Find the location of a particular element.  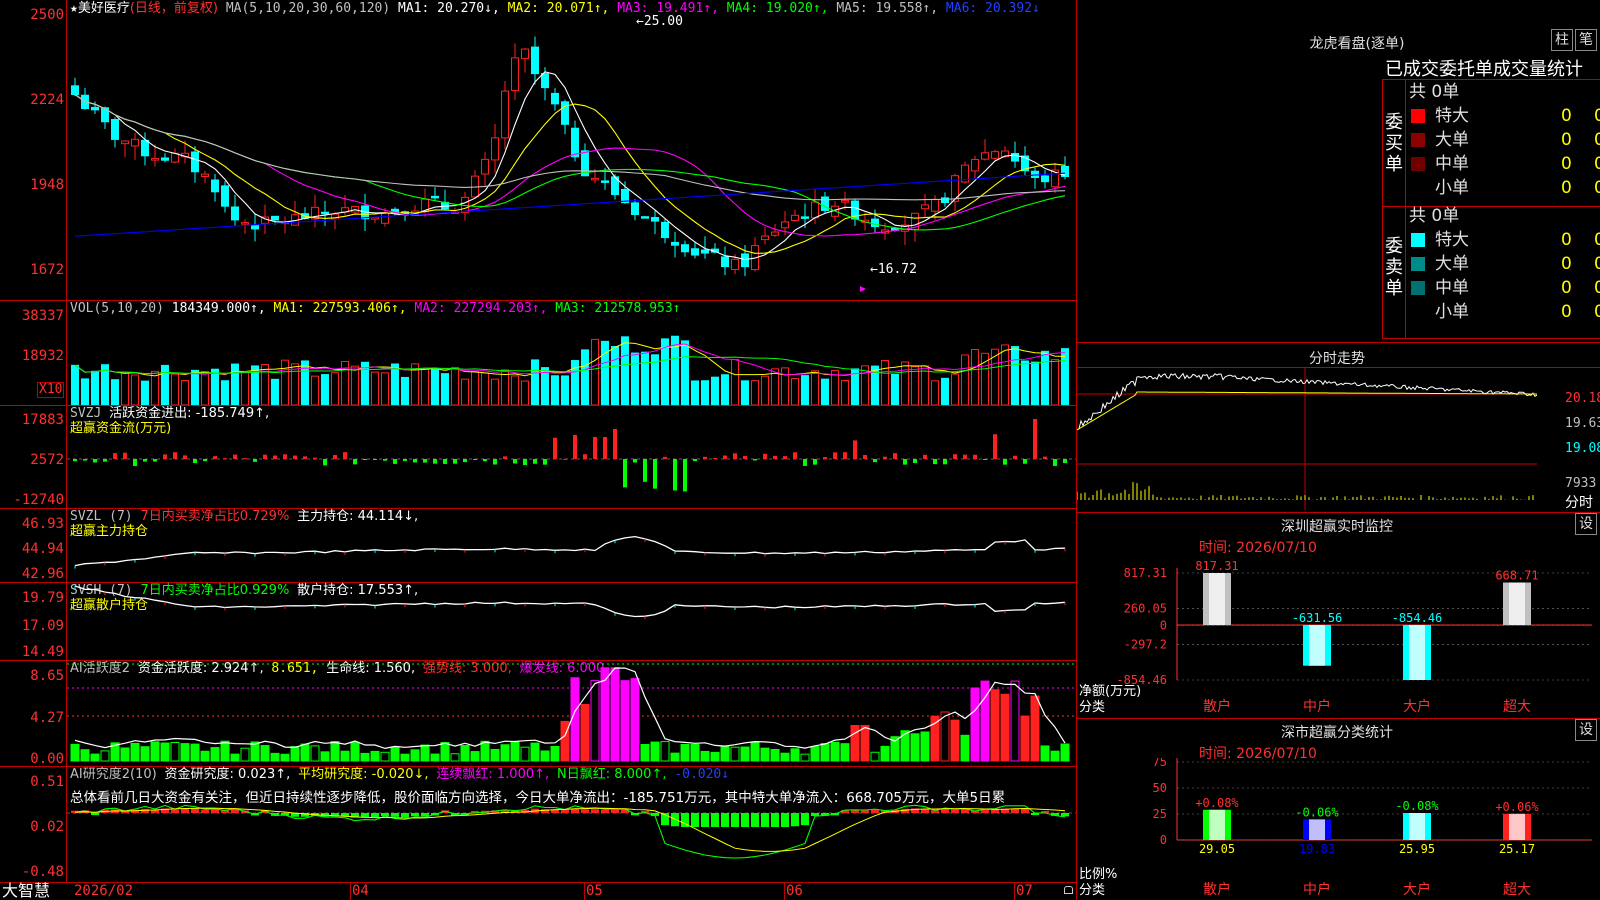

bar-value-label: 668.71 is located at coordinates (1516, 576).